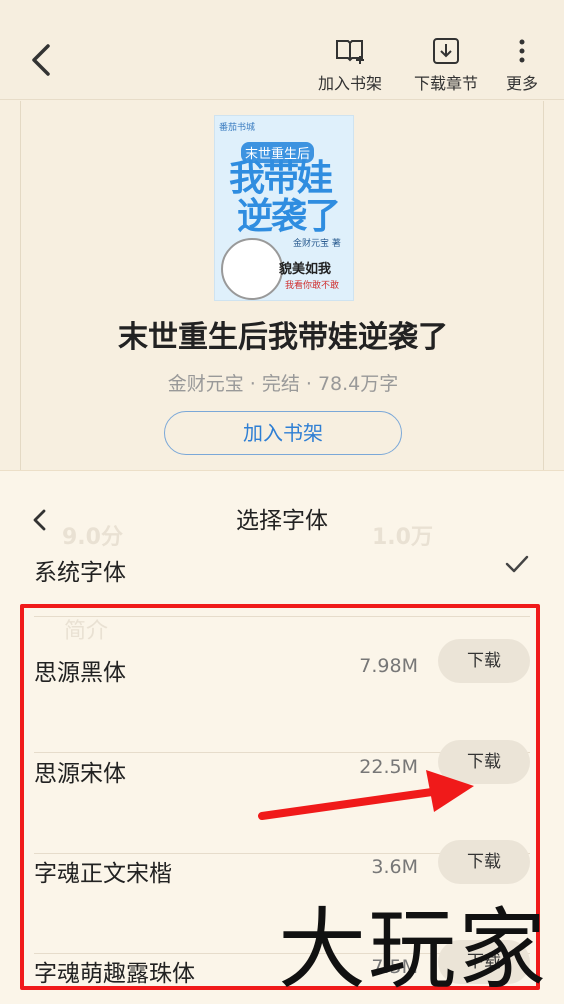  What do you see at coordinates (522, 83) in the screenshot?
I see `more-label: 更多` at bounding box center [522, 83].